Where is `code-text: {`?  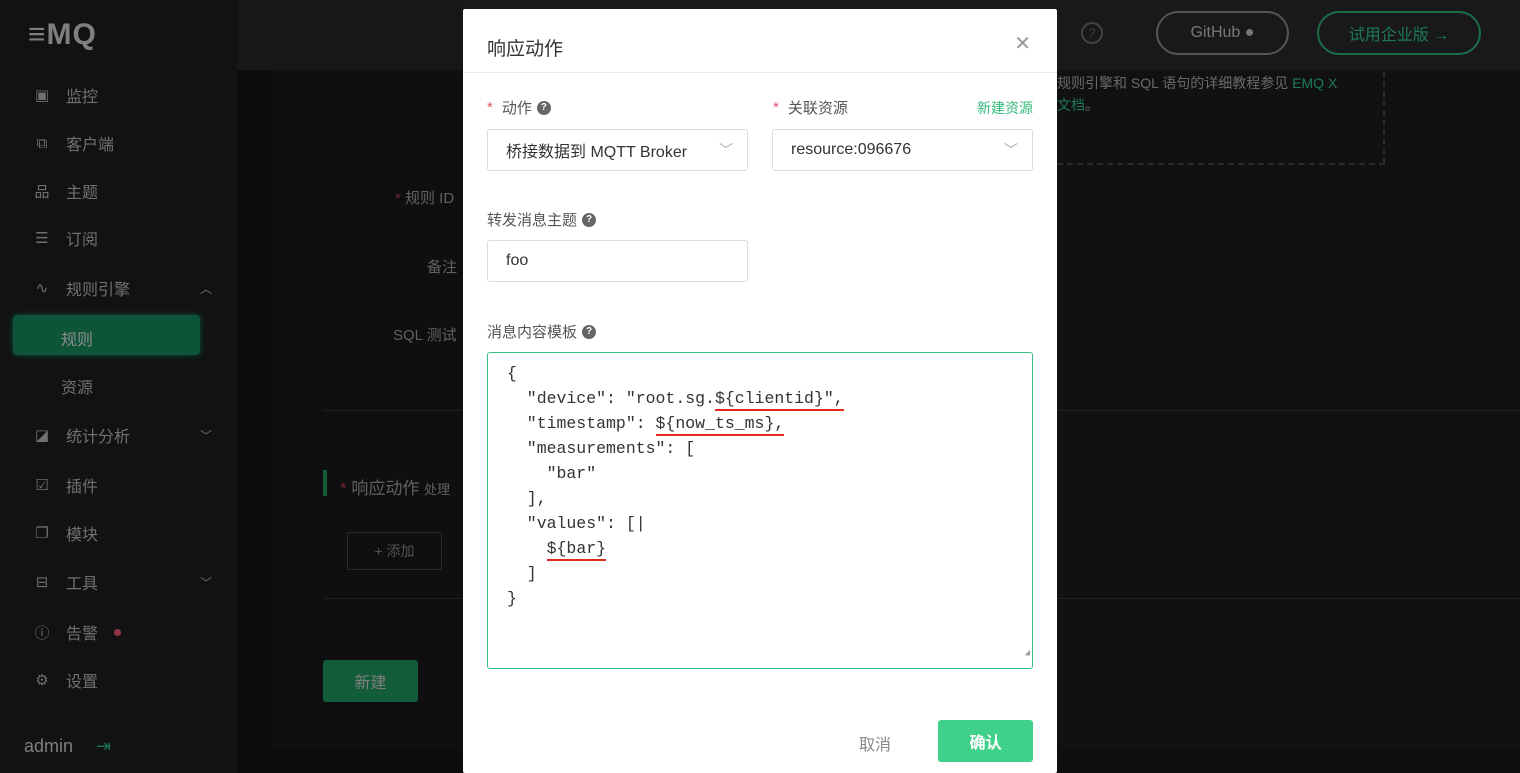
code-text: { is located at coordinates (512, 373).